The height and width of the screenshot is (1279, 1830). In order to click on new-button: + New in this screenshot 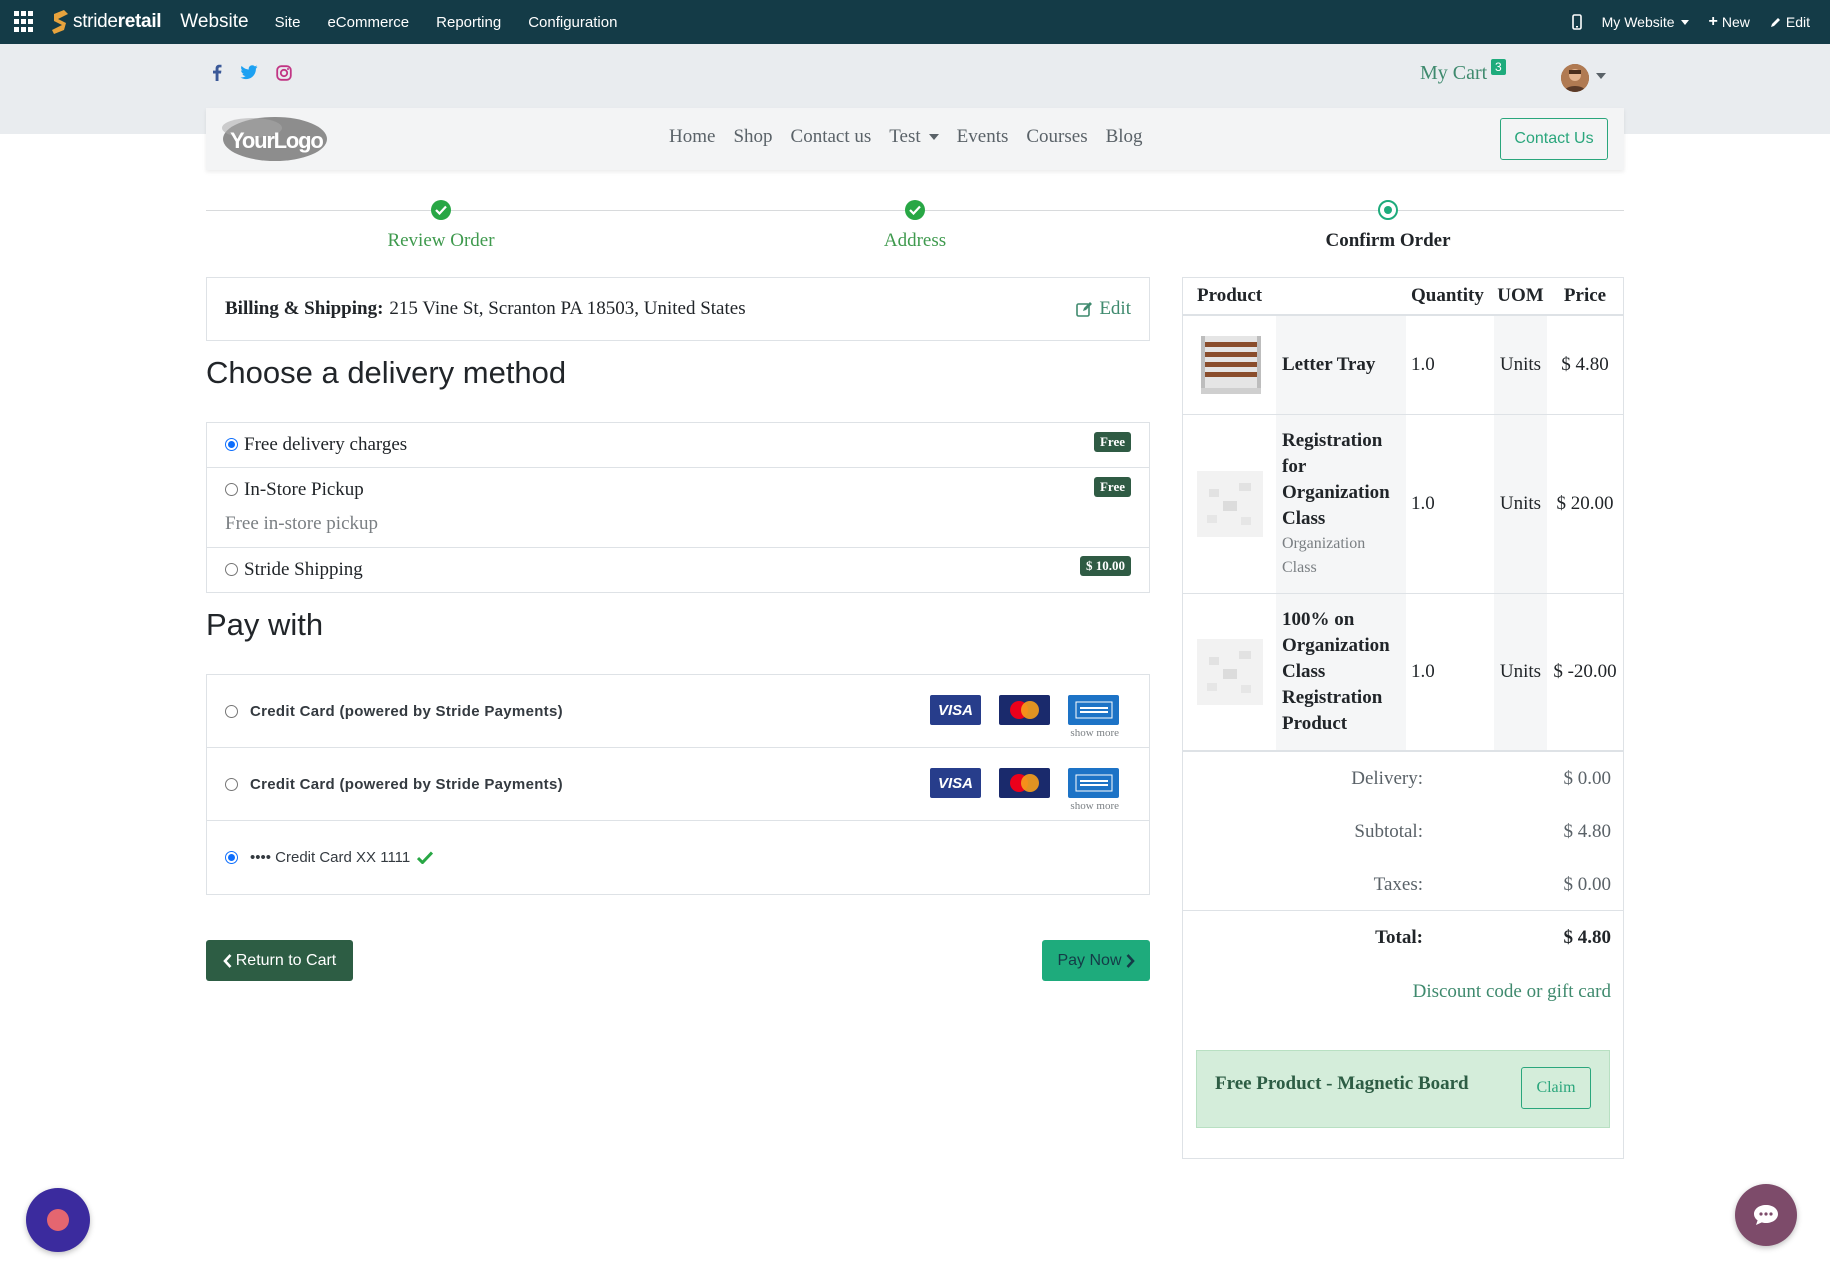, I will do `click(1729, 22)`.